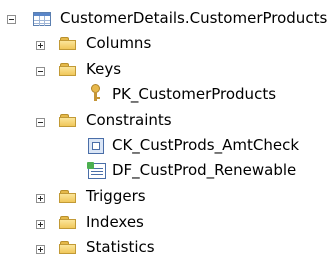 The width and height of the screenshot is (332, 257). I want to click on columns-label: Columns, so click(118, 43).